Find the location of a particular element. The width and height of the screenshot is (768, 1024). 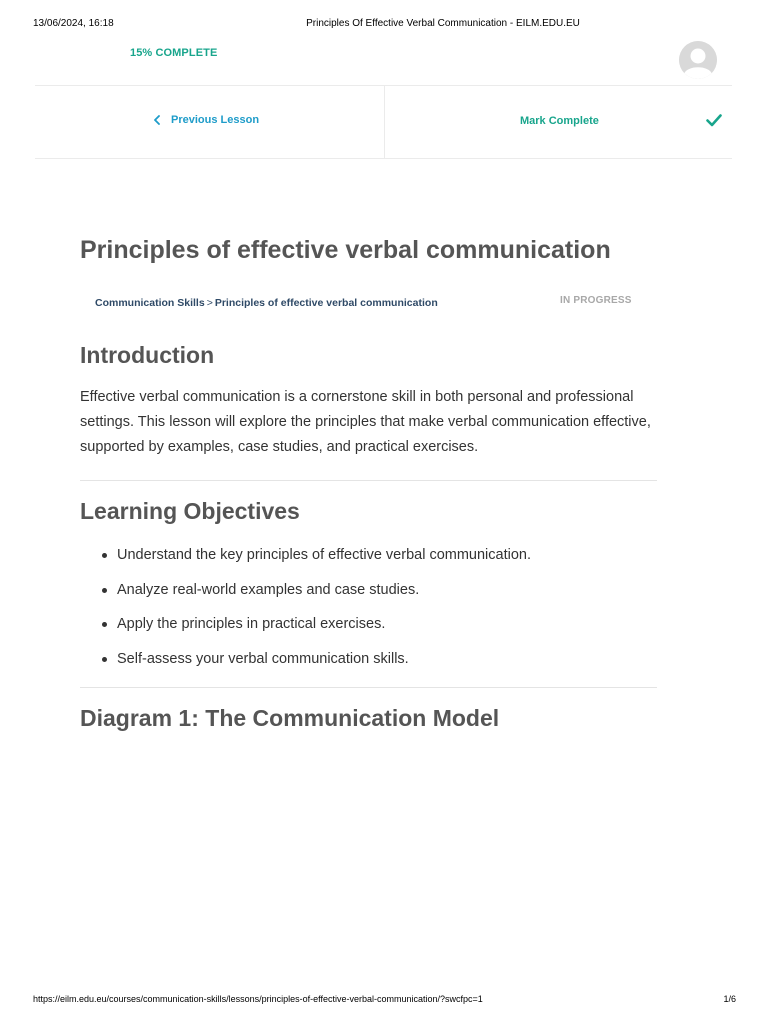

breadcrumb-course-link: Communication Skills is located at coordinates (150, 303).